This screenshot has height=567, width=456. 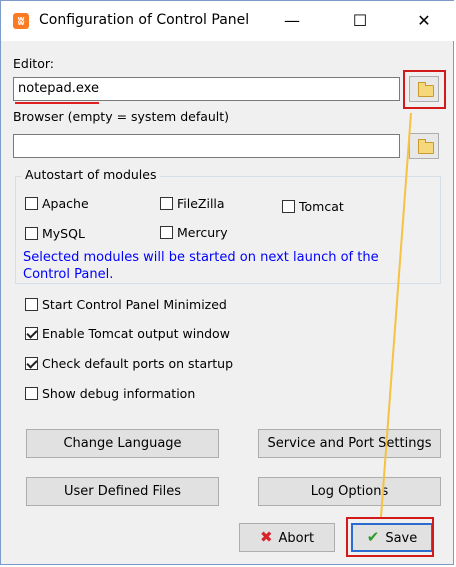 I want to click on arrow-line, so click(x=396, y=315).